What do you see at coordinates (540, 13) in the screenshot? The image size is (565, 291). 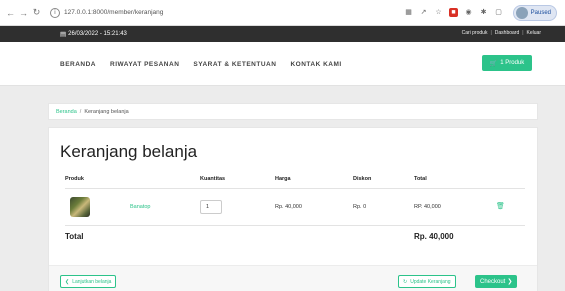 I see `profile-status: Paused` at bounding box center [540, 13].